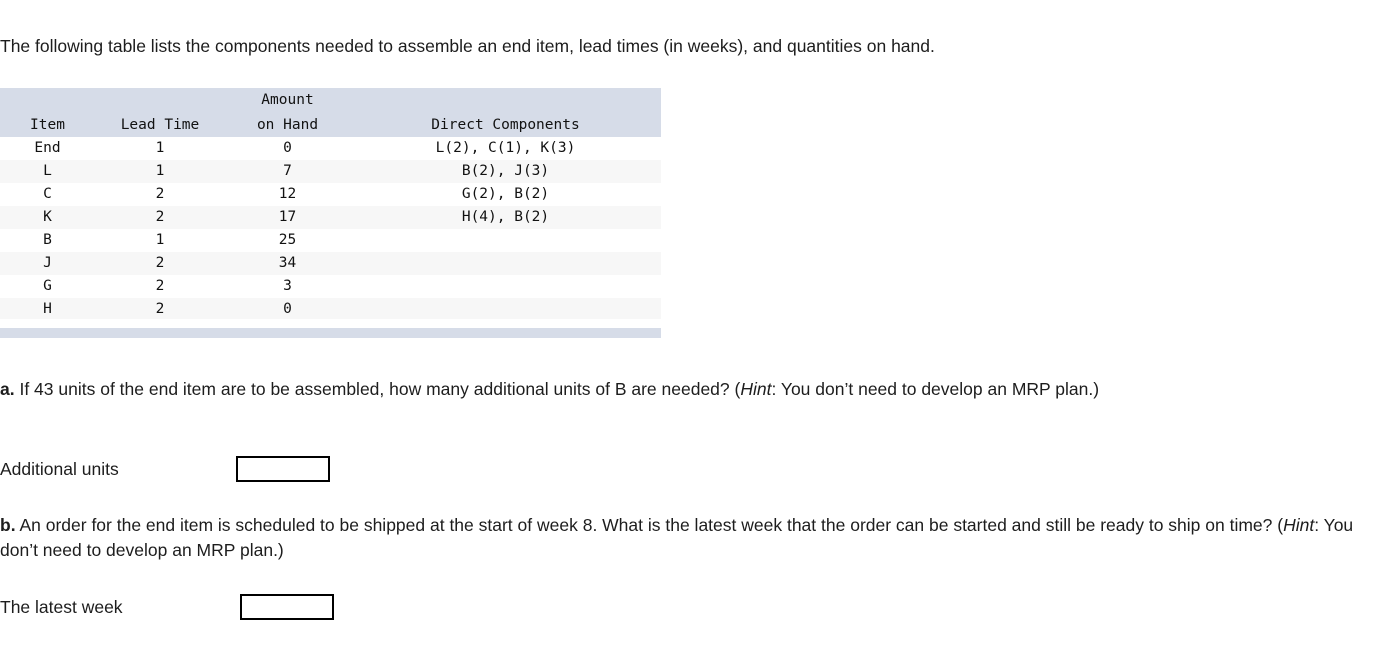 Image resolution: width=1387 pixels, height=669 pixels. I want to click on cell-item: C, so click(47, 194).